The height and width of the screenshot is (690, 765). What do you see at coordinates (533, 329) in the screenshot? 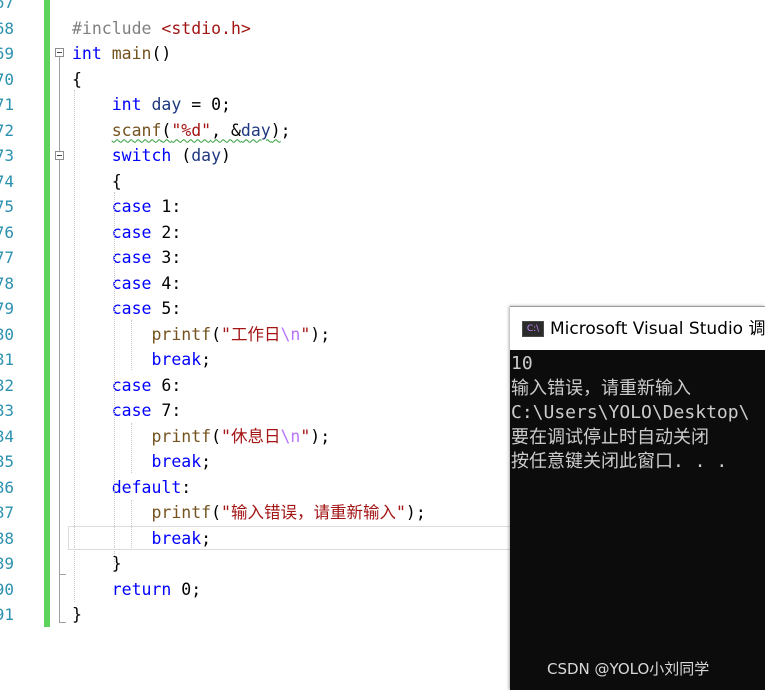
I see `console-app-icon: C:\` at bounding box center [533, 329].